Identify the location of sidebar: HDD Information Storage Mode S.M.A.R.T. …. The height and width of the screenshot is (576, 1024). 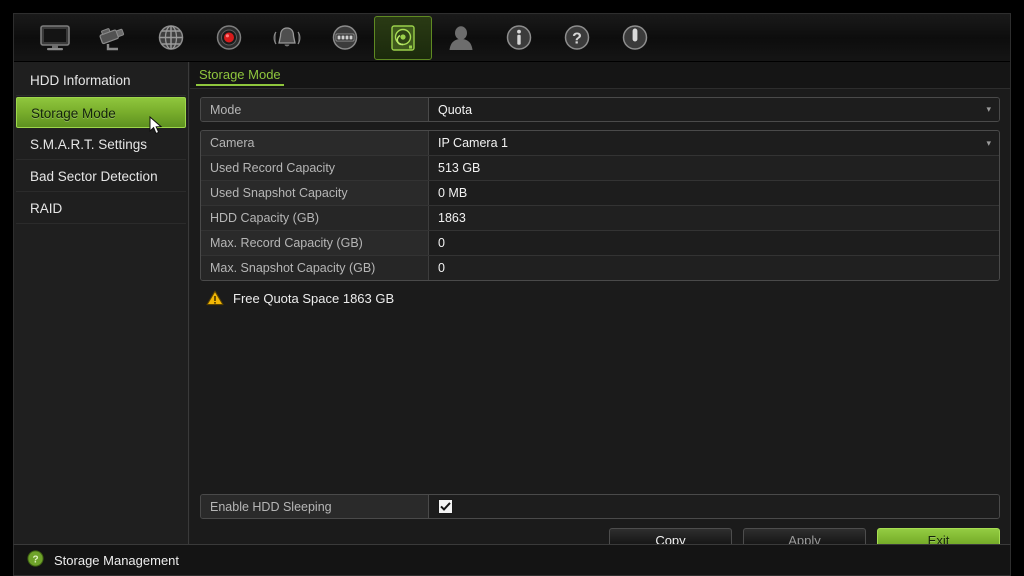
(101, 311).